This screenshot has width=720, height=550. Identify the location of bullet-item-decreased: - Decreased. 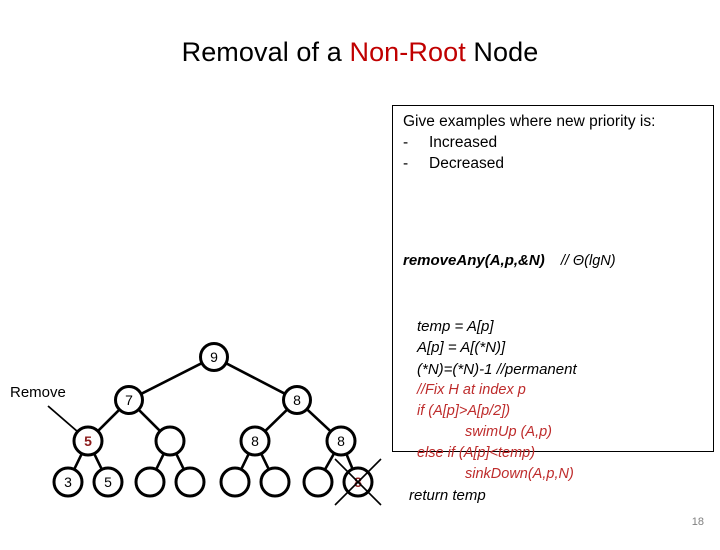
(555, 163).